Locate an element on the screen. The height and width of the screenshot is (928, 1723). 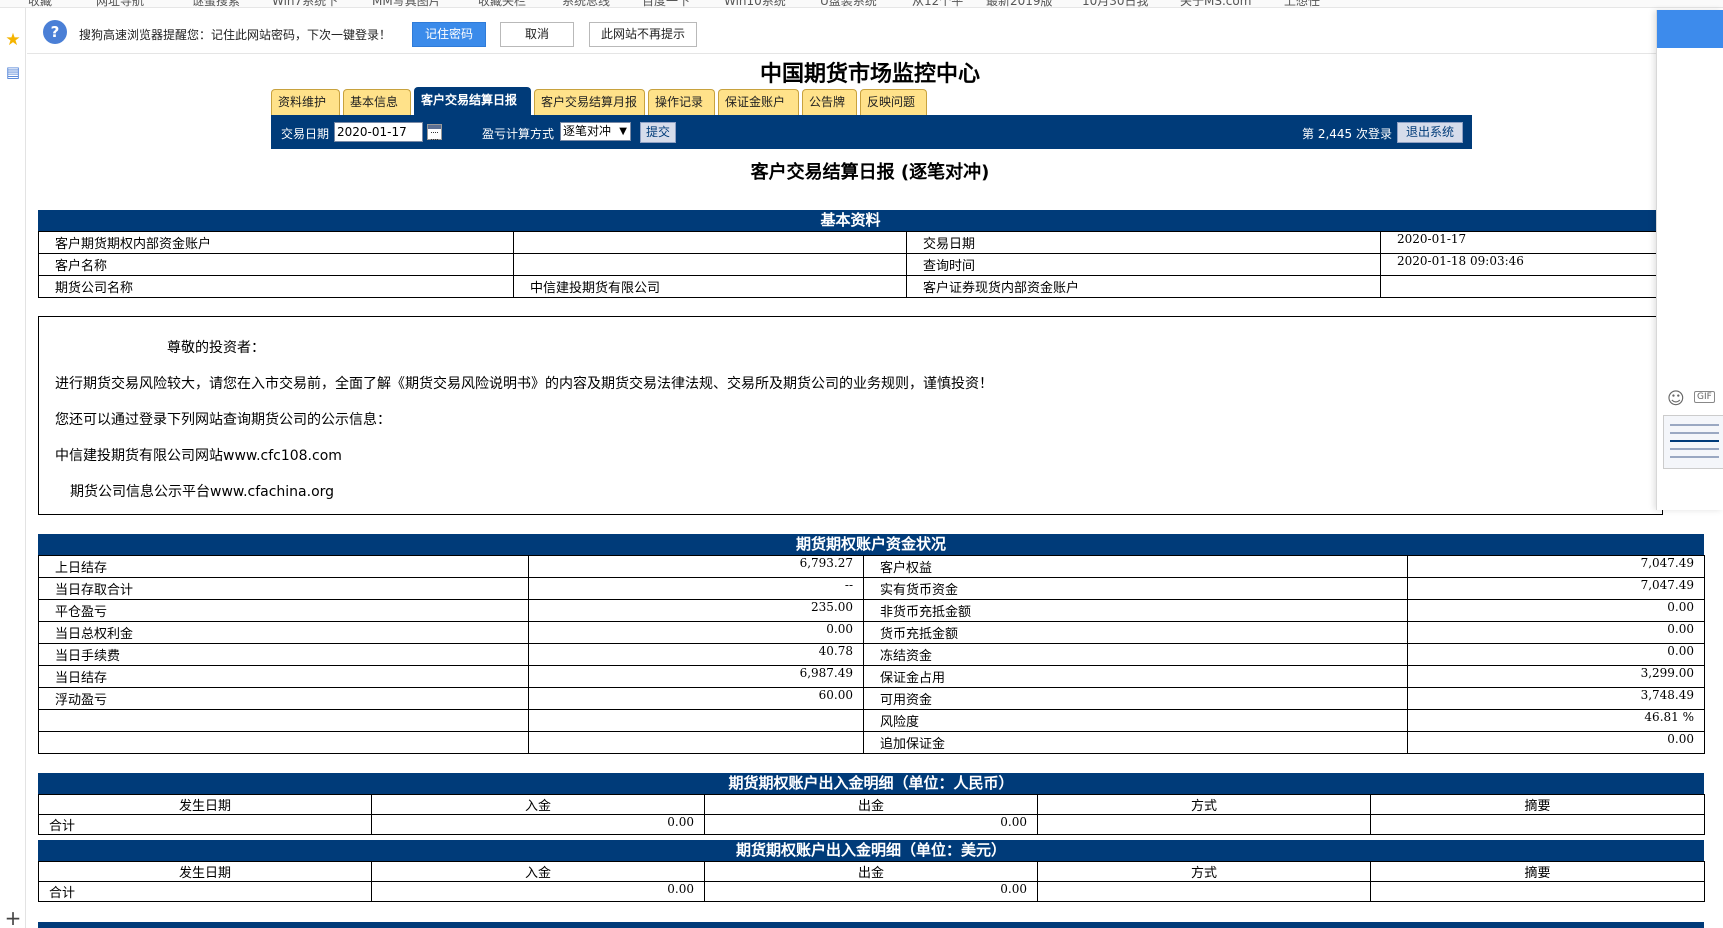
company-name-value: 中信建投期货有限公司 is located at coordinates (710, 286).